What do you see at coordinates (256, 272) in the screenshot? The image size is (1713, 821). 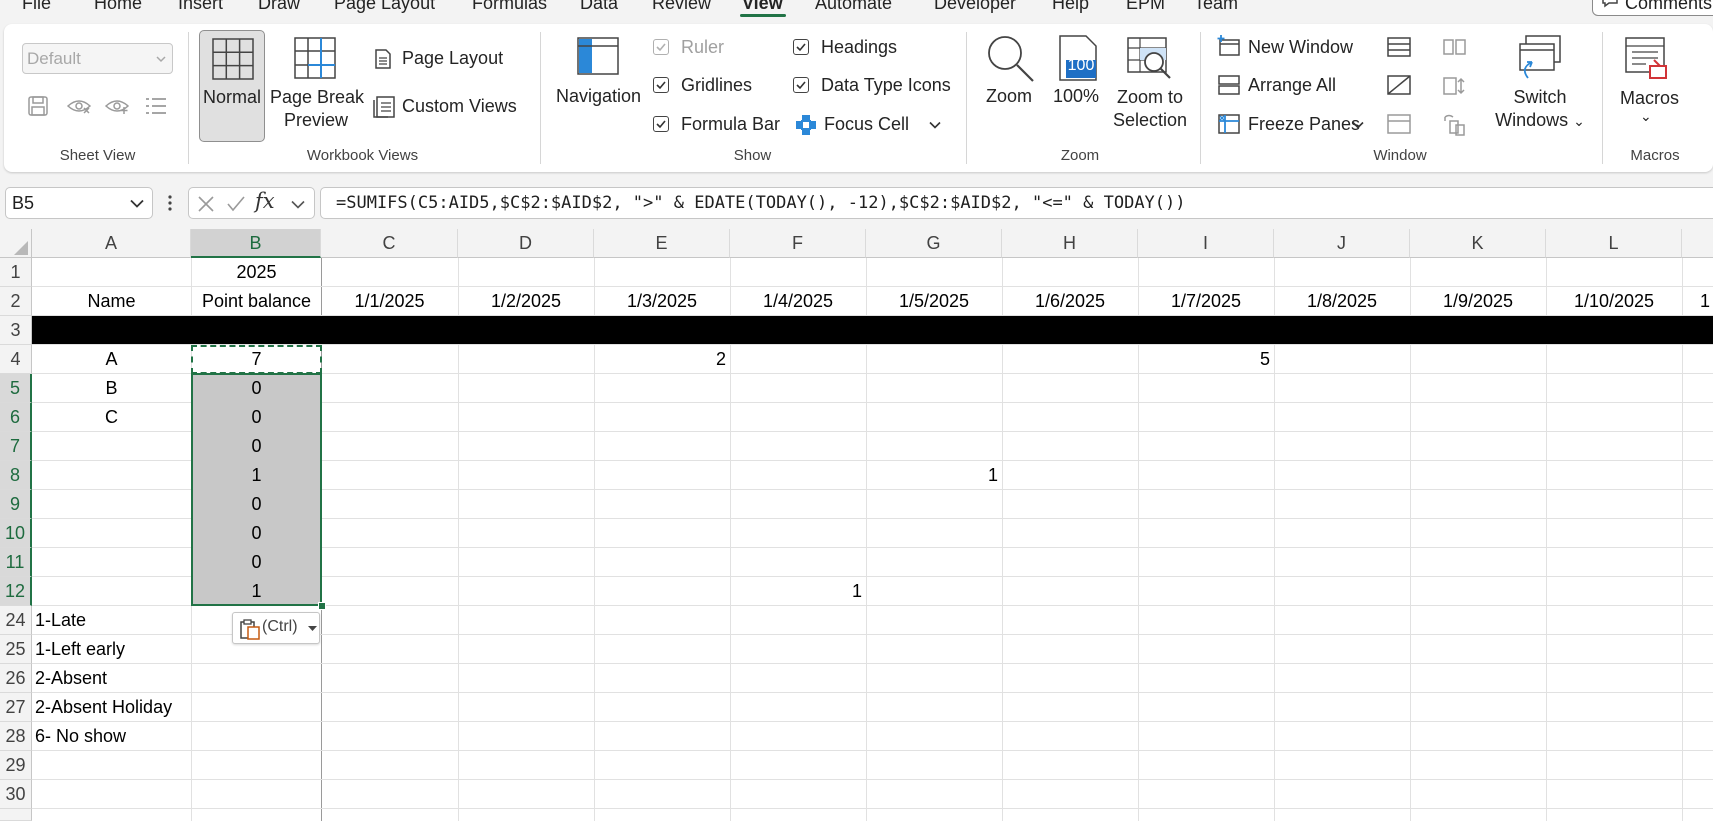 I see `cell-b1: 2025` at bounding box center [256, 272].